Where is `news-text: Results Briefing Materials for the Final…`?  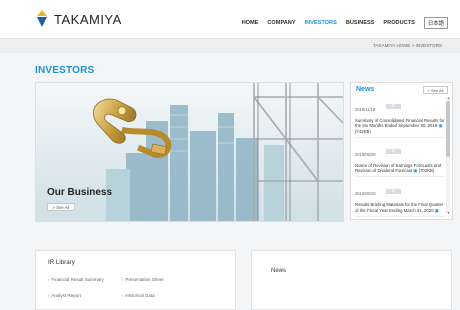
news-text: Results Briefing Materials for the Final… is located at coordinates (399, 207).